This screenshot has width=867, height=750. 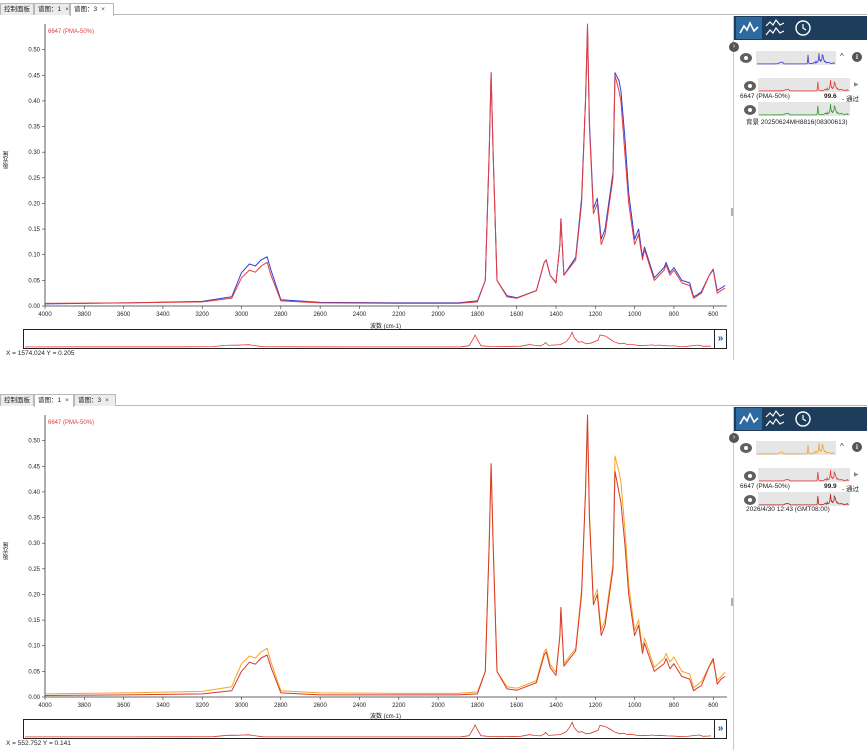 What do you see at coordinates (203, 315) in the screenshot?
I see `x-tick-label: 3200` at bounding box center [203, 315].